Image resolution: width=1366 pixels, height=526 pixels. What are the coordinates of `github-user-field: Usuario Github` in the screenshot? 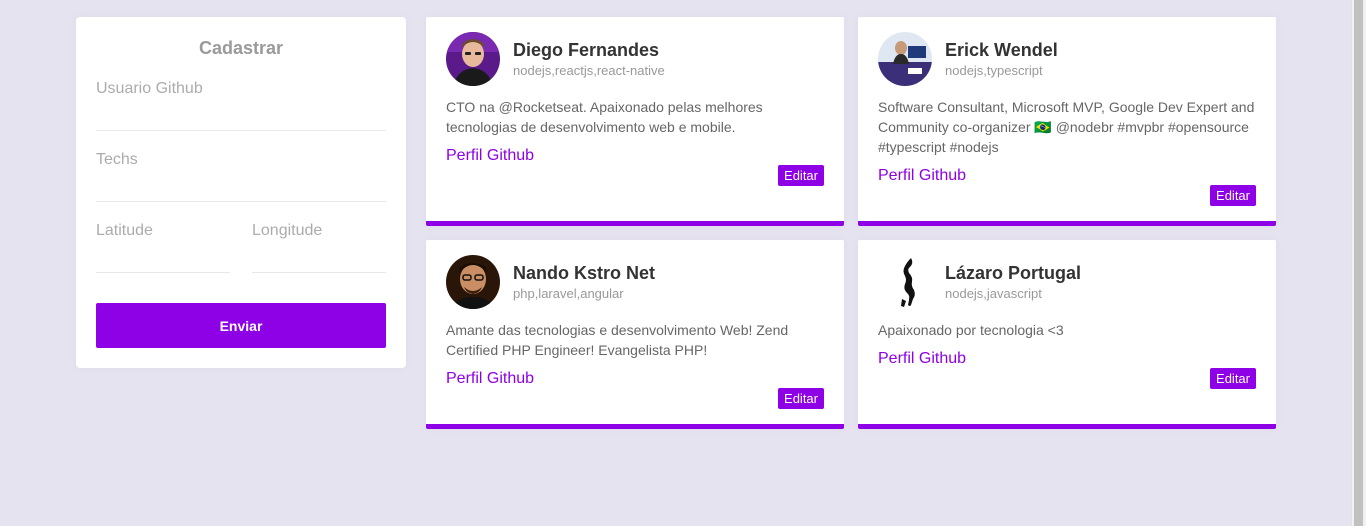 It's located at (241, 105).